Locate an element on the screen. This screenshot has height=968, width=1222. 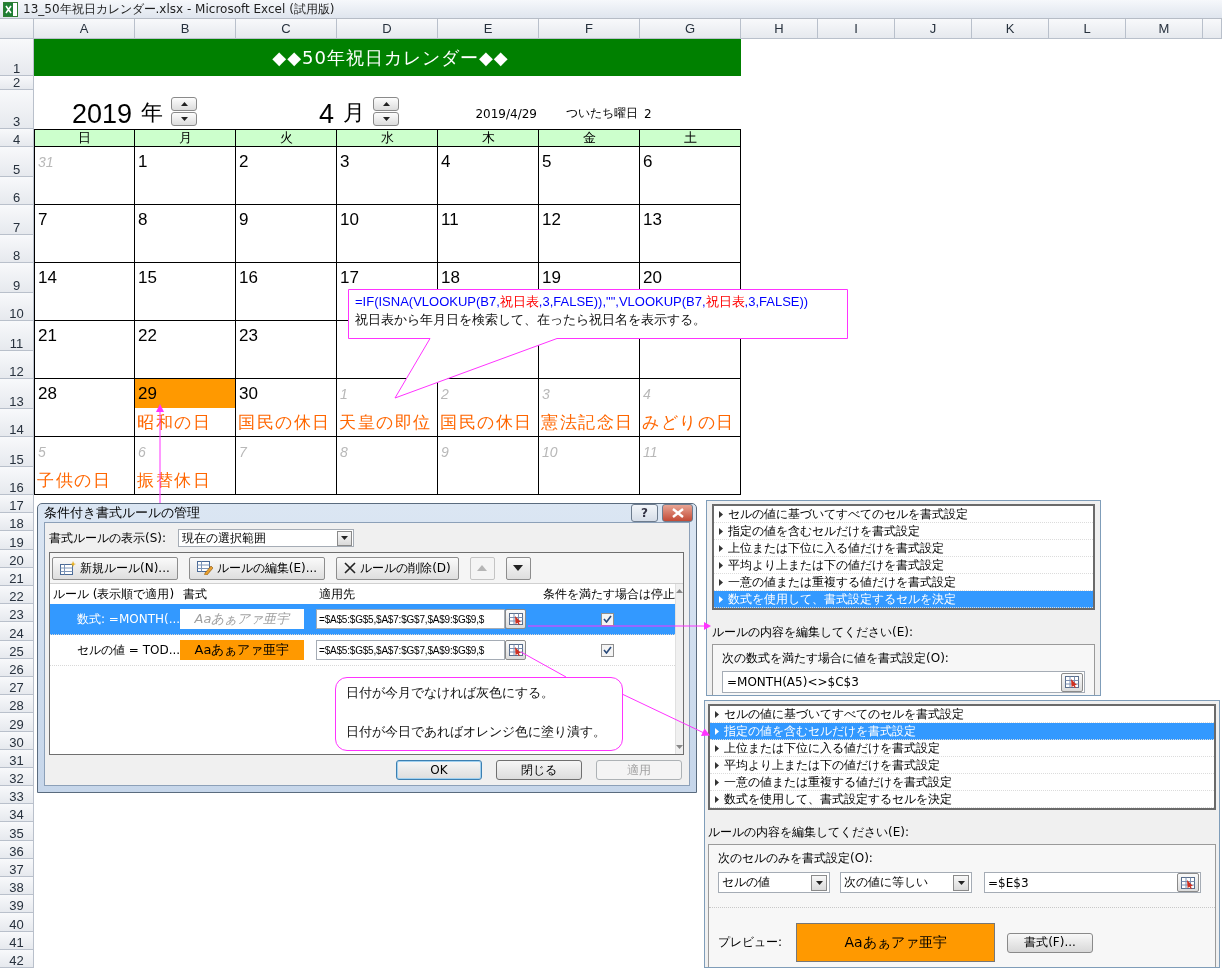
column-header: I is located at coordinates (856, 29).